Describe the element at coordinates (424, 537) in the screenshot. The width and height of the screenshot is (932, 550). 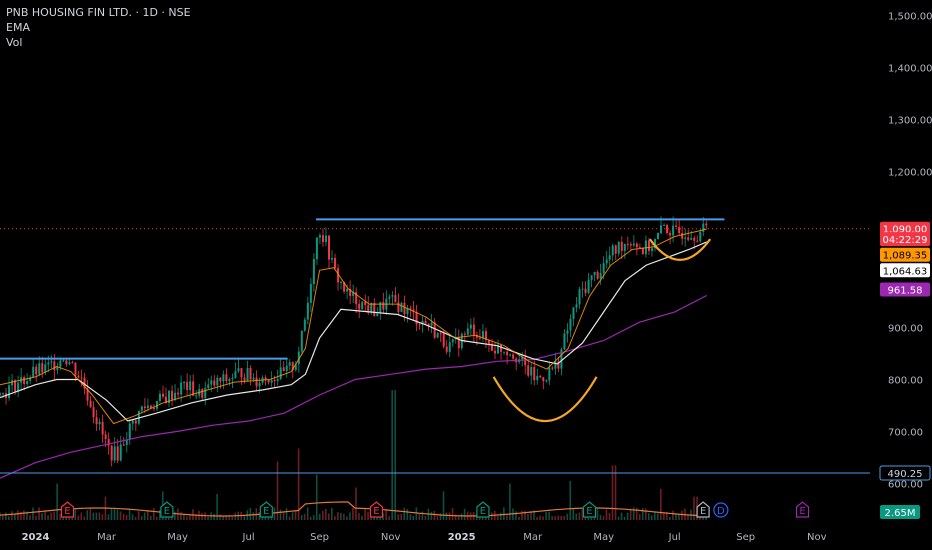
I see `time-axis: 2024 Mar May Jul Sep Nov 2025 Mar May Jul Sep Nov` at that location.